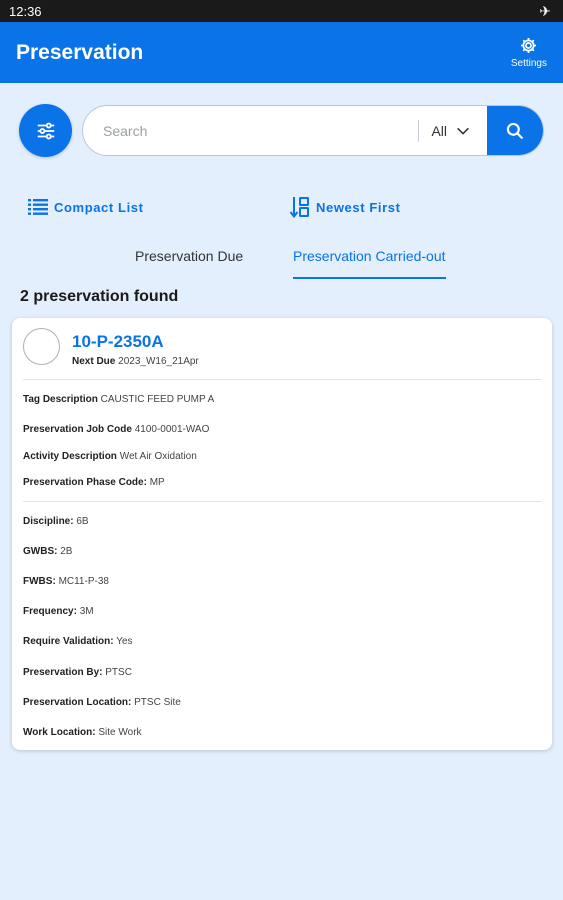 The width and height of the screenshot is (563, 900). What do you see at coordinates (281, 11) in the screenshot?
I see `status-bar: 12:36 ✈` at bounding box center [281, 11].